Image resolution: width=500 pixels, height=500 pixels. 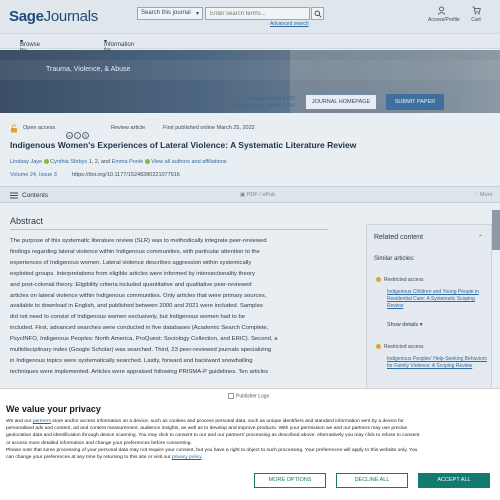 What do you see at coordinates (480, 237) in the screenshot?
I see `chevron-up-icon: ⌃` at bounding box center [480, 237].